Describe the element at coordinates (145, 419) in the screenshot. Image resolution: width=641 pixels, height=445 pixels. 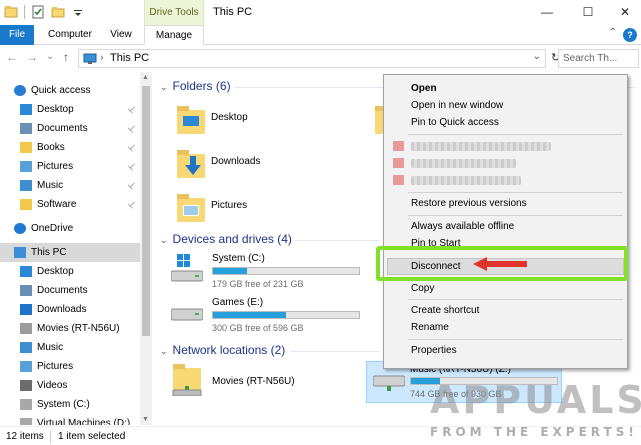
I see `scroll-down-icon: ▼` at that location.